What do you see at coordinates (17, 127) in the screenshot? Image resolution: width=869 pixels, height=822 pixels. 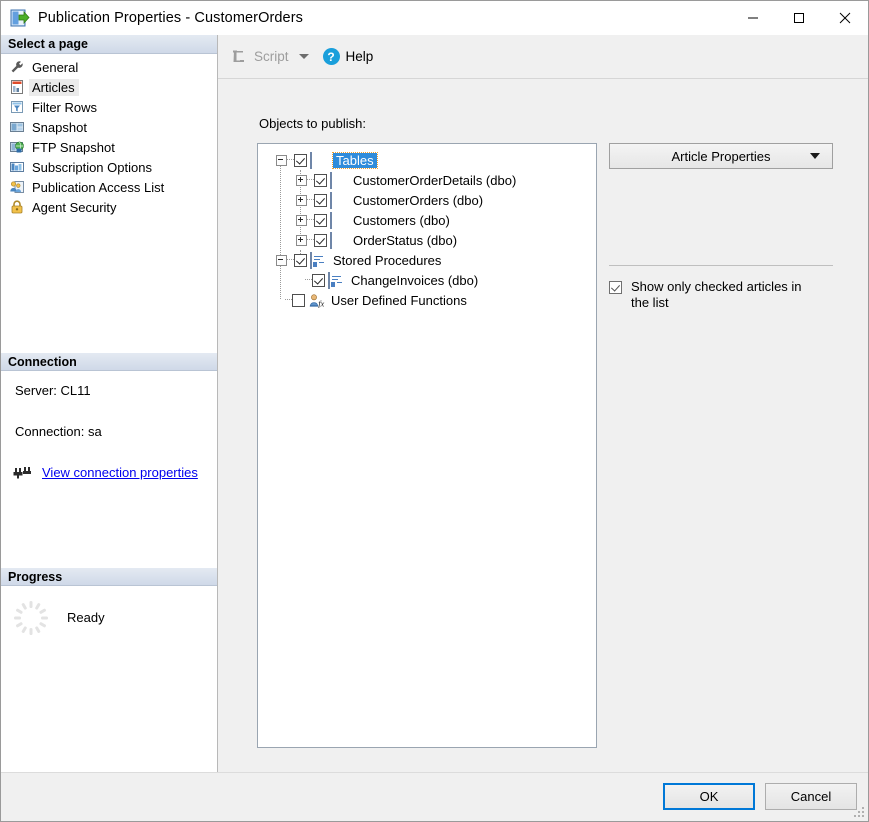 I see `snapshot-icon` at bounding box center [17, 127].